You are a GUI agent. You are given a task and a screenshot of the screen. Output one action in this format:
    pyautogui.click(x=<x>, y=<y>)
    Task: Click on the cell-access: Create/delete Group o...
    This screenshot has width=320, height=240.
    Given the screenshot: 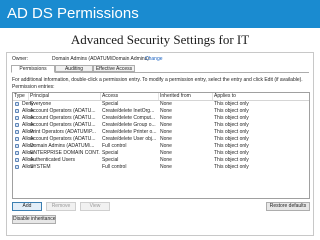 What is the action you would take?
    pyautogui.click(x=129, y=125)
    